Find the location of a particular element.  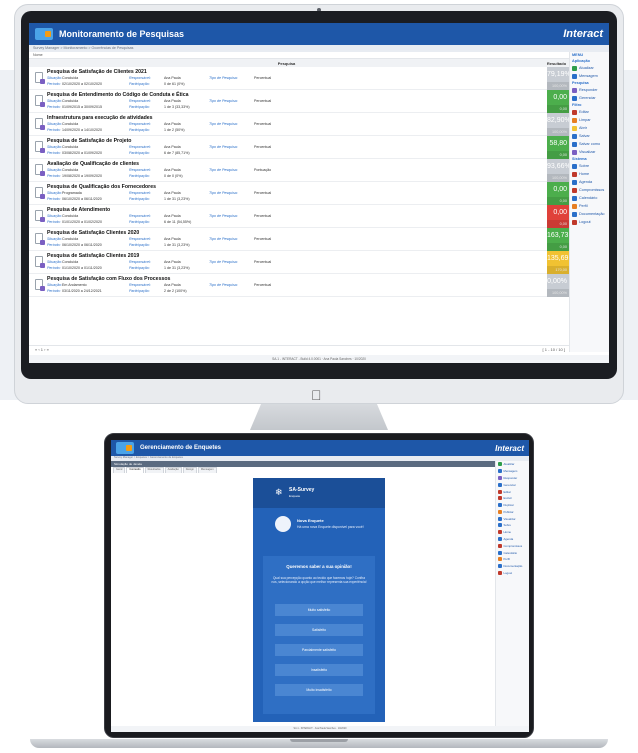

laptop-tab: Mensagem is located at coordinates (207, 470).